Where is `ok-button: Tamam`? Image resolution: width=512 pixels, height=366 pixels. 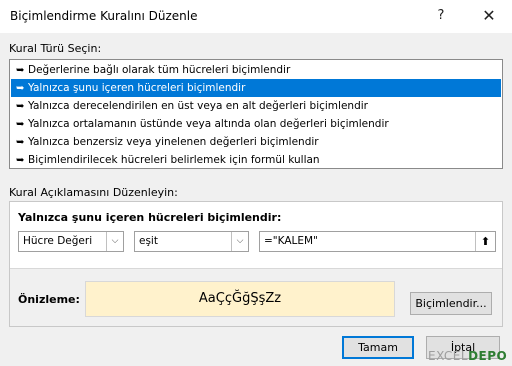
ok-button: Tamam is located at coordinates (378, 347).